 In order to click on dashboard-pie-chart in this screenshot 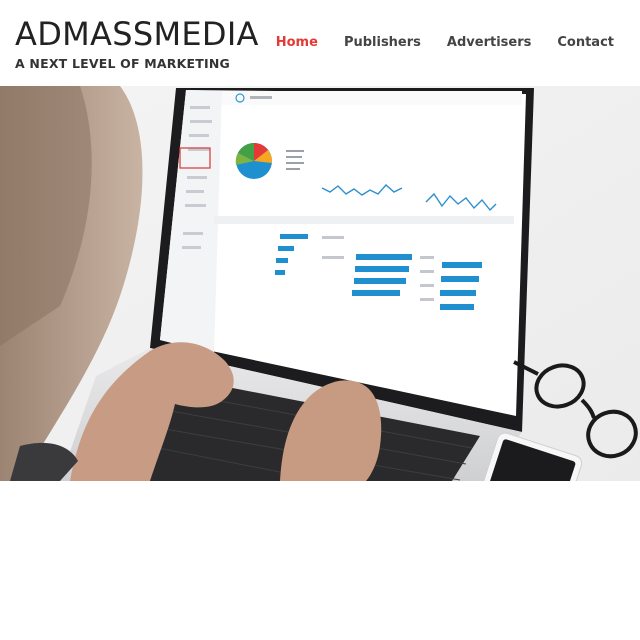, I will do `click(254, 161)`.